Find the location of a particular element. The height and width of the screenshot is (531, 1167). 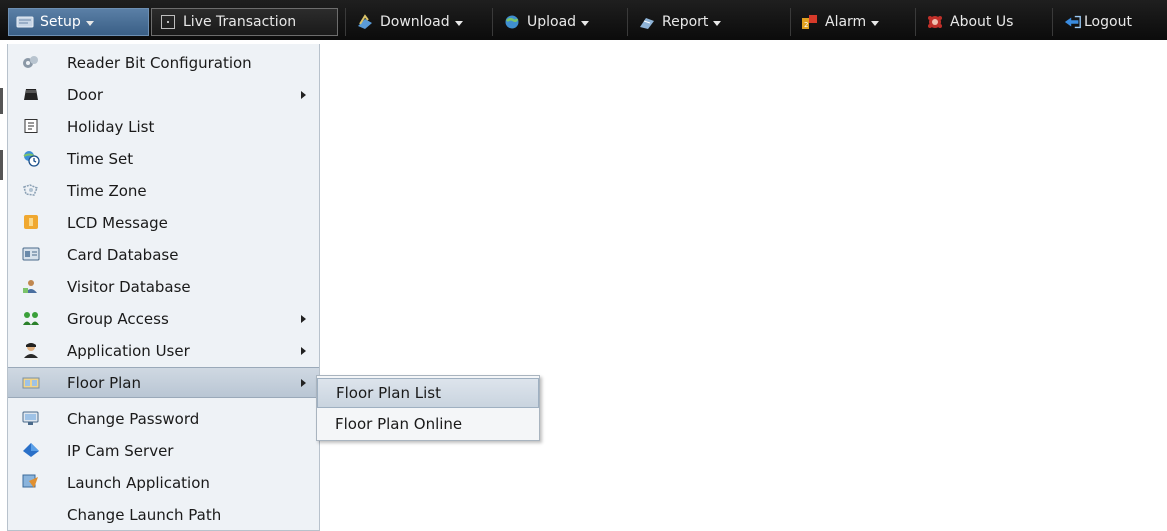

menu-report: Report is located at coordinates (706, 22).